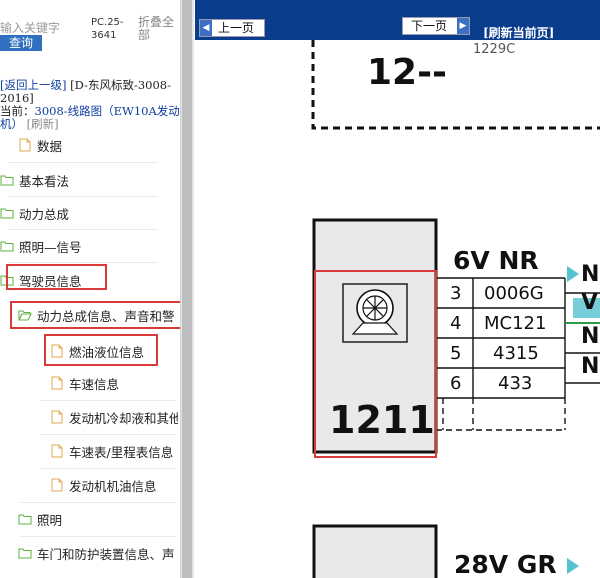  Describe the element at coordinates (187, 289) in the screenshot. I see `scrollbar-thumb` at that location.